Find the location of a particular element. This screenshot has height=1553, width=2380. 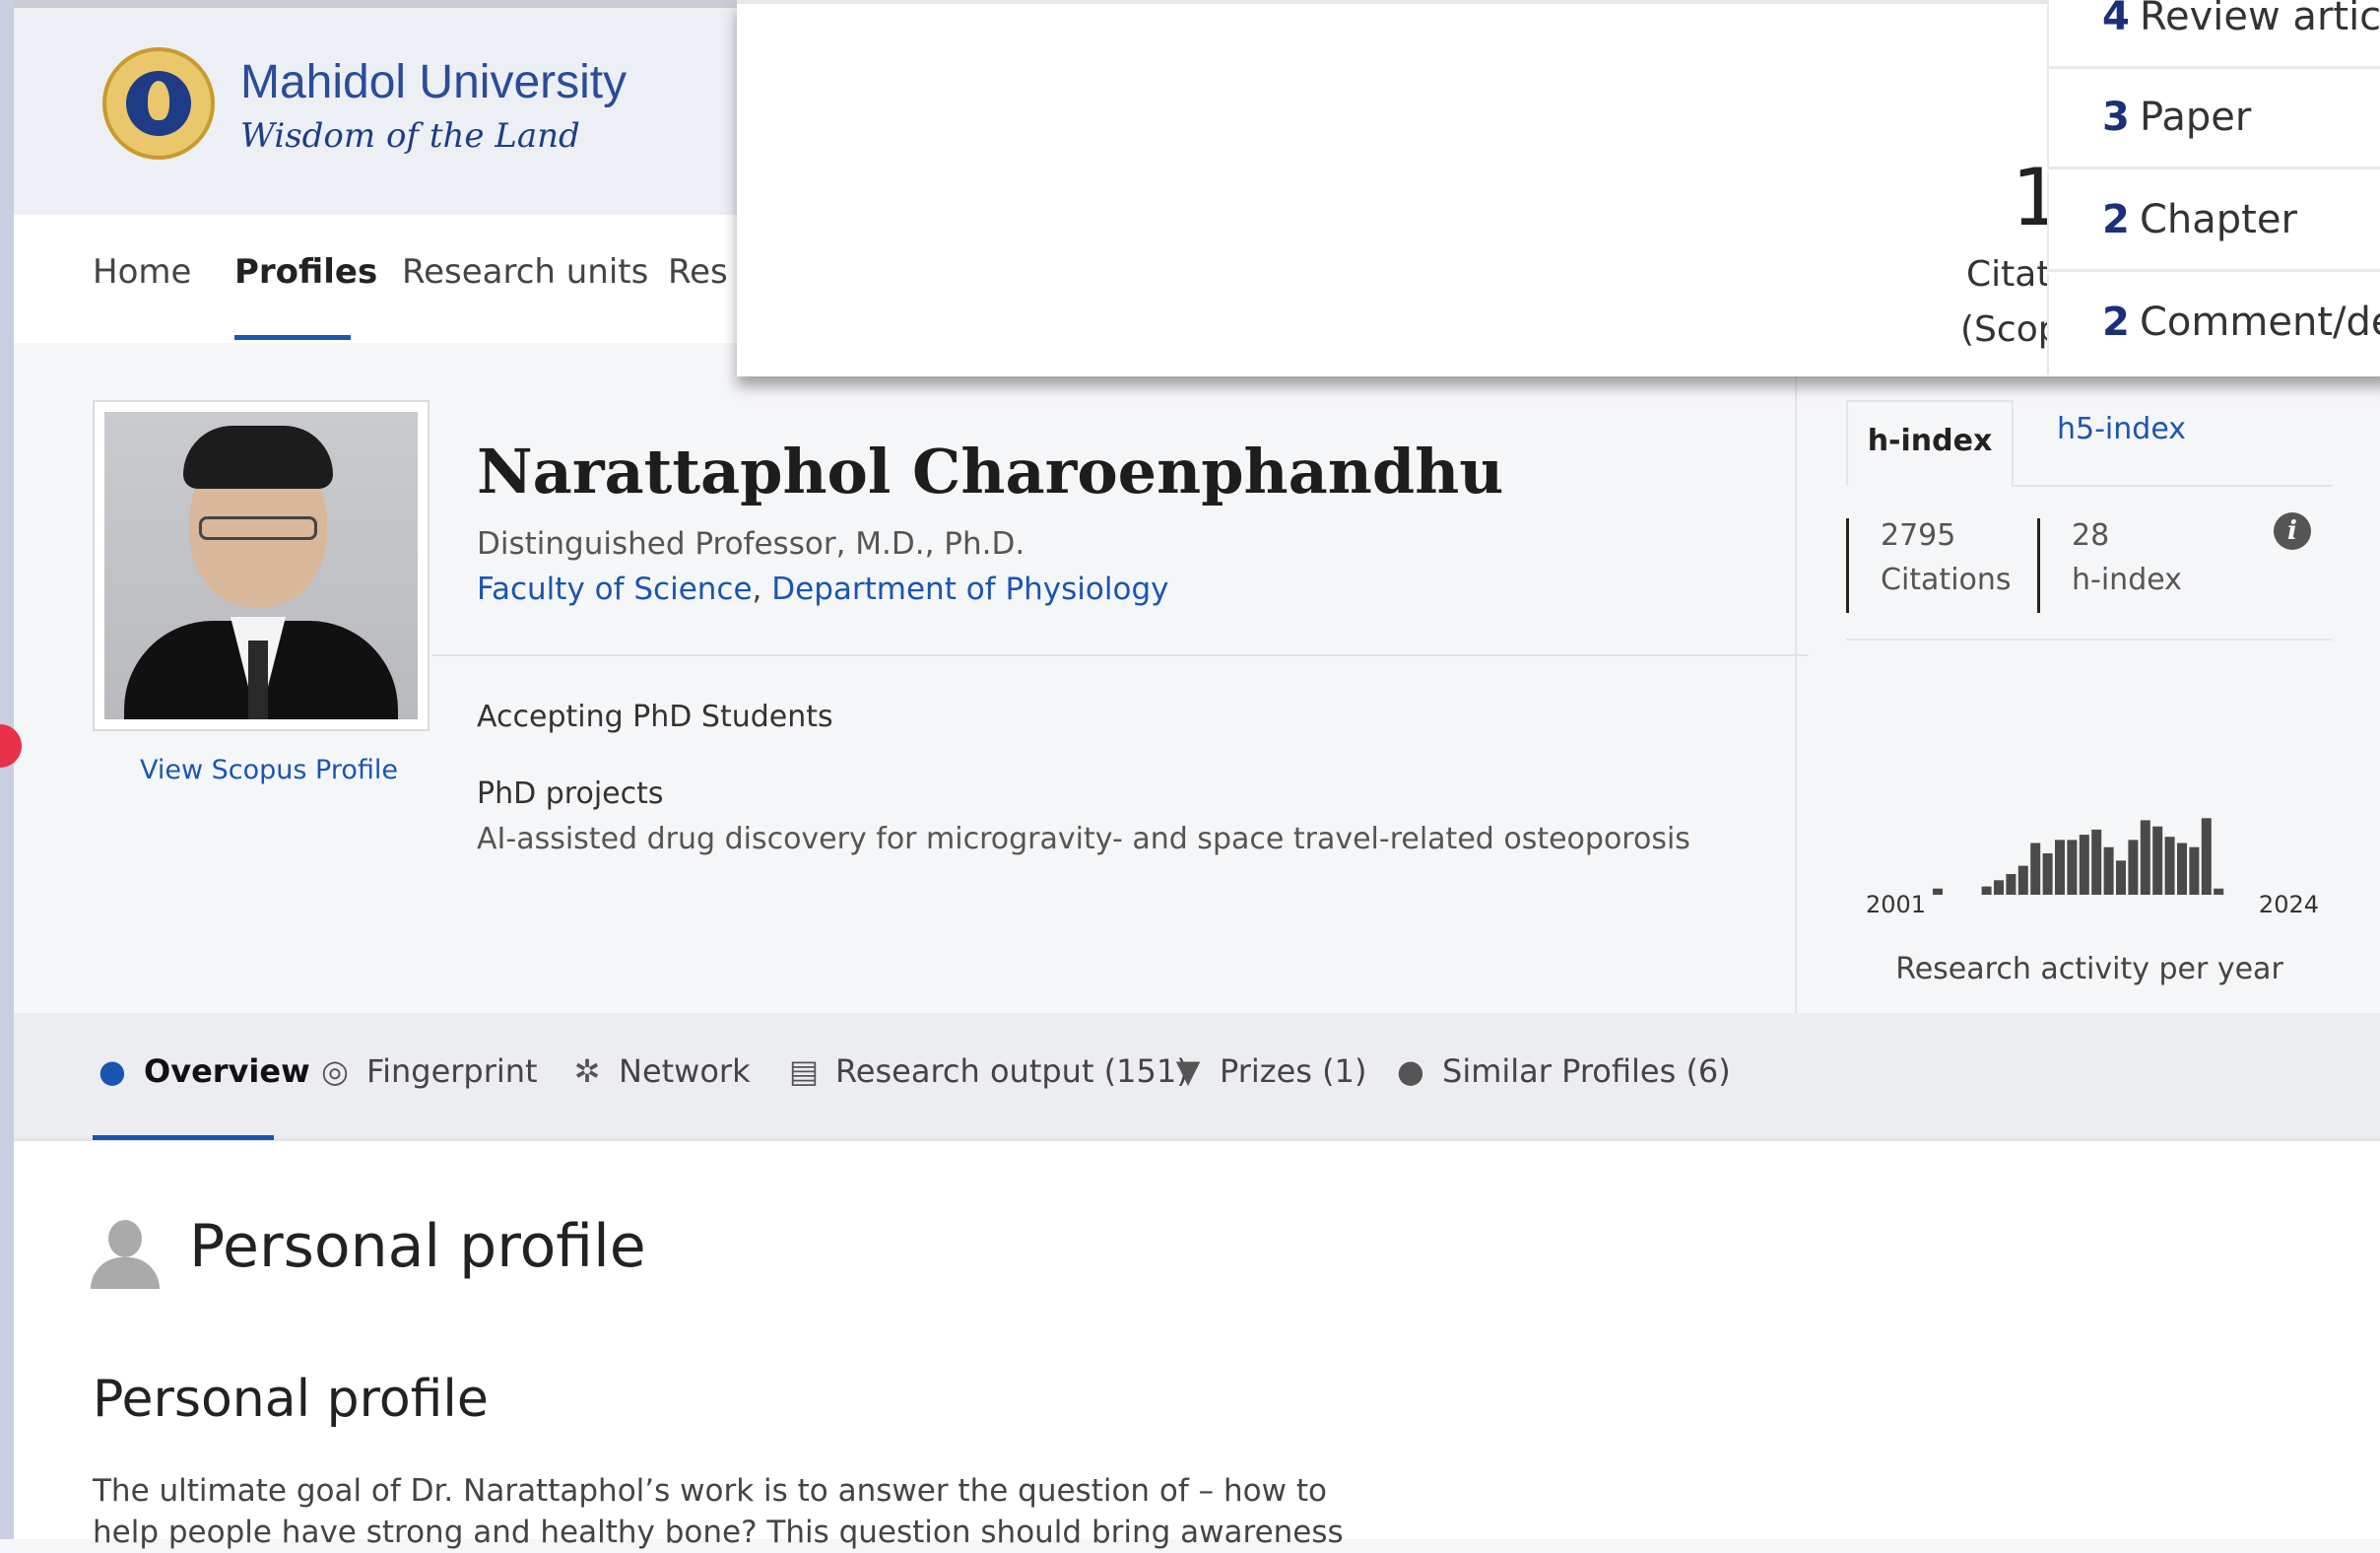

university-logo: Mahidol University Wisdom of the Land is located at coordinates (378, 111).